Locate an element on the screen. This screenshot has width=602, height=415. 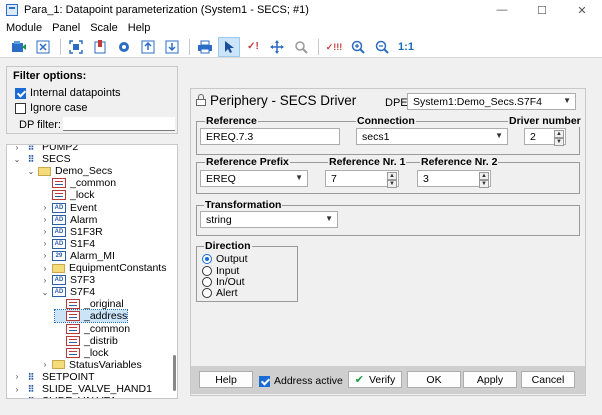
tree-item-label: _address is located at coordinates (106, 316).